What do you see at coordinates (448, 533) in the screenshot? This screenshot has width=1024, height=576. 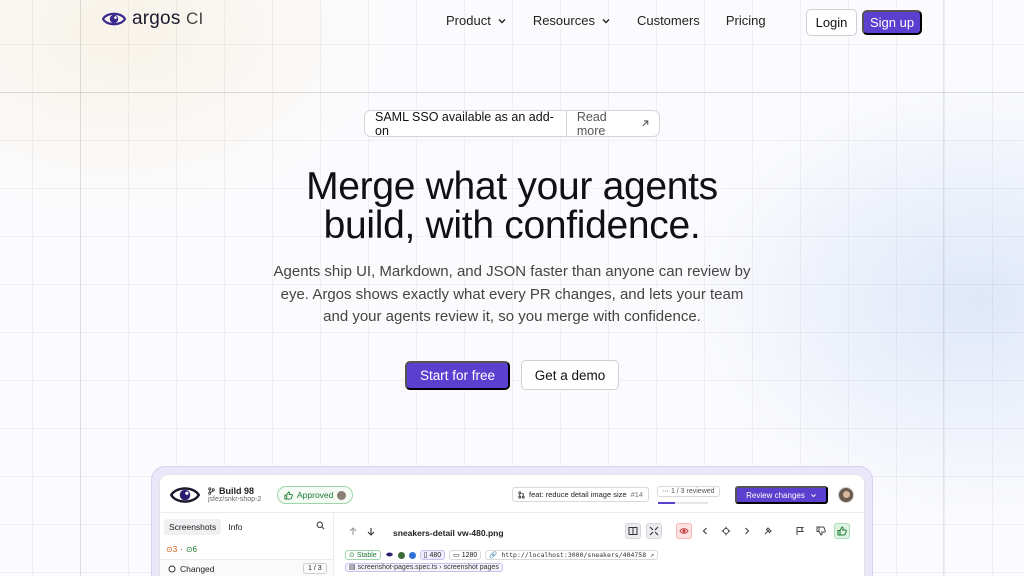 I see `screenshot-name: sneakers-detail vw-480.png` at bounding box center [448, 533].